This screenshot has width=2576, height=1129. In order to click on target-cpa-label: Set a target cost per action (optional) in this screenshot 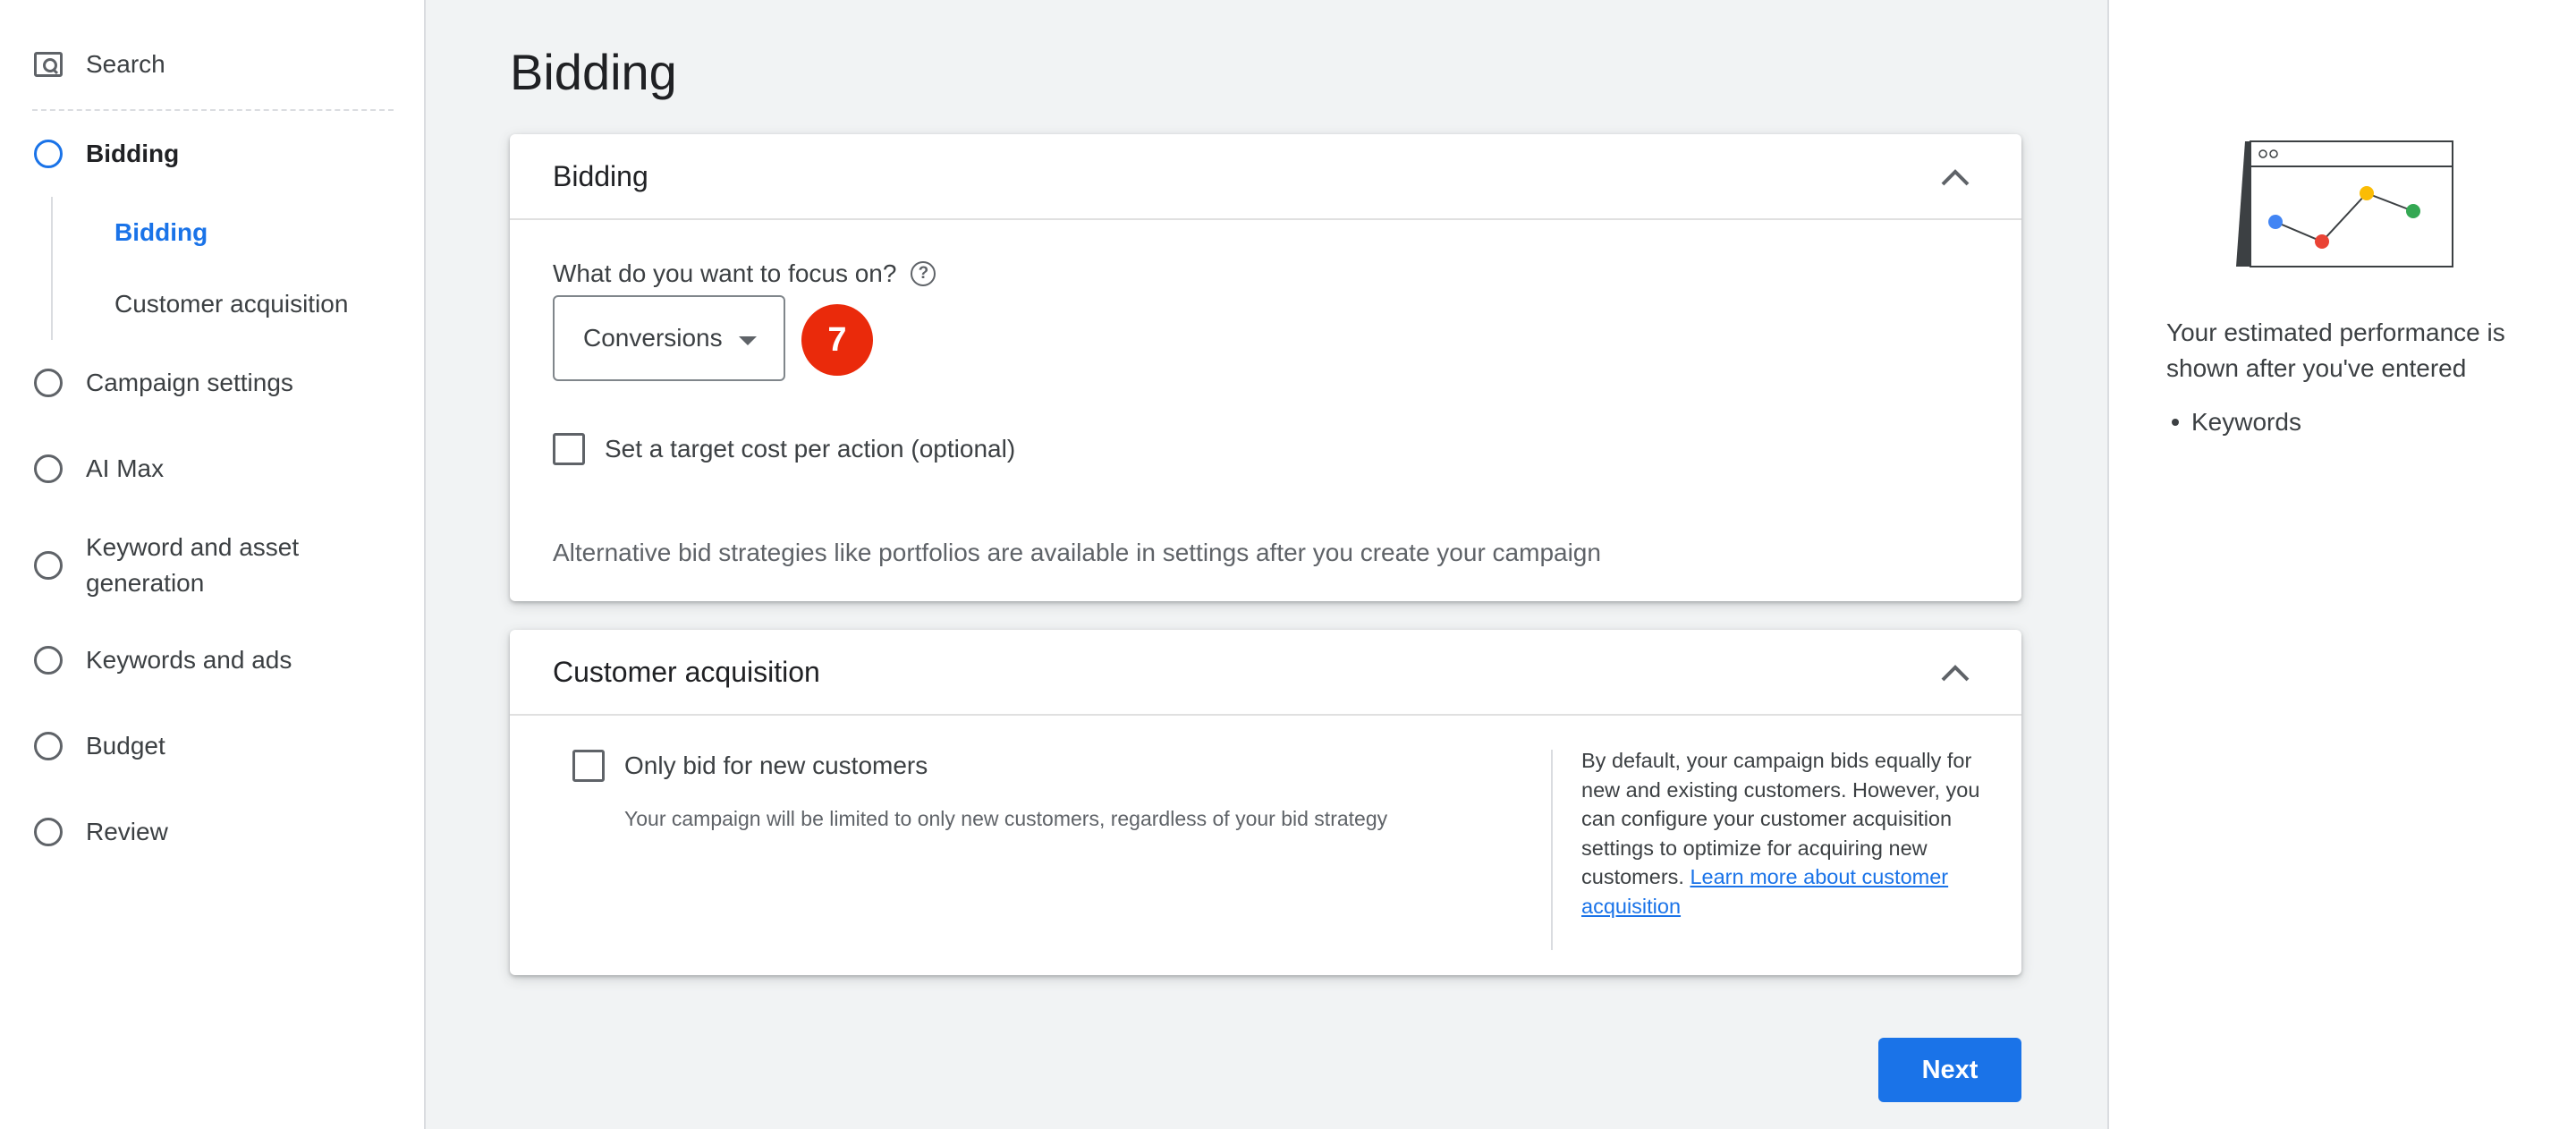, I will do `click(810, 449)`.